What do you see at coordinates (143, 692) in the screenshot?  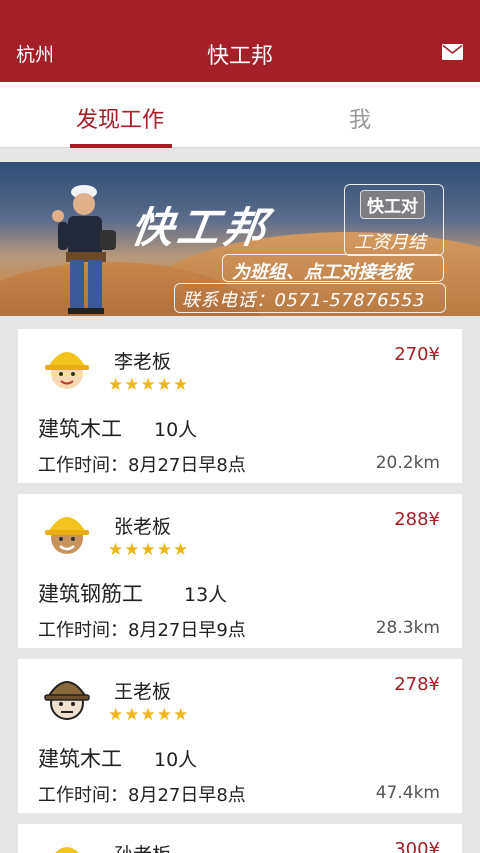 I see `boss-name: 王老板` at bounding box center [143, 692].